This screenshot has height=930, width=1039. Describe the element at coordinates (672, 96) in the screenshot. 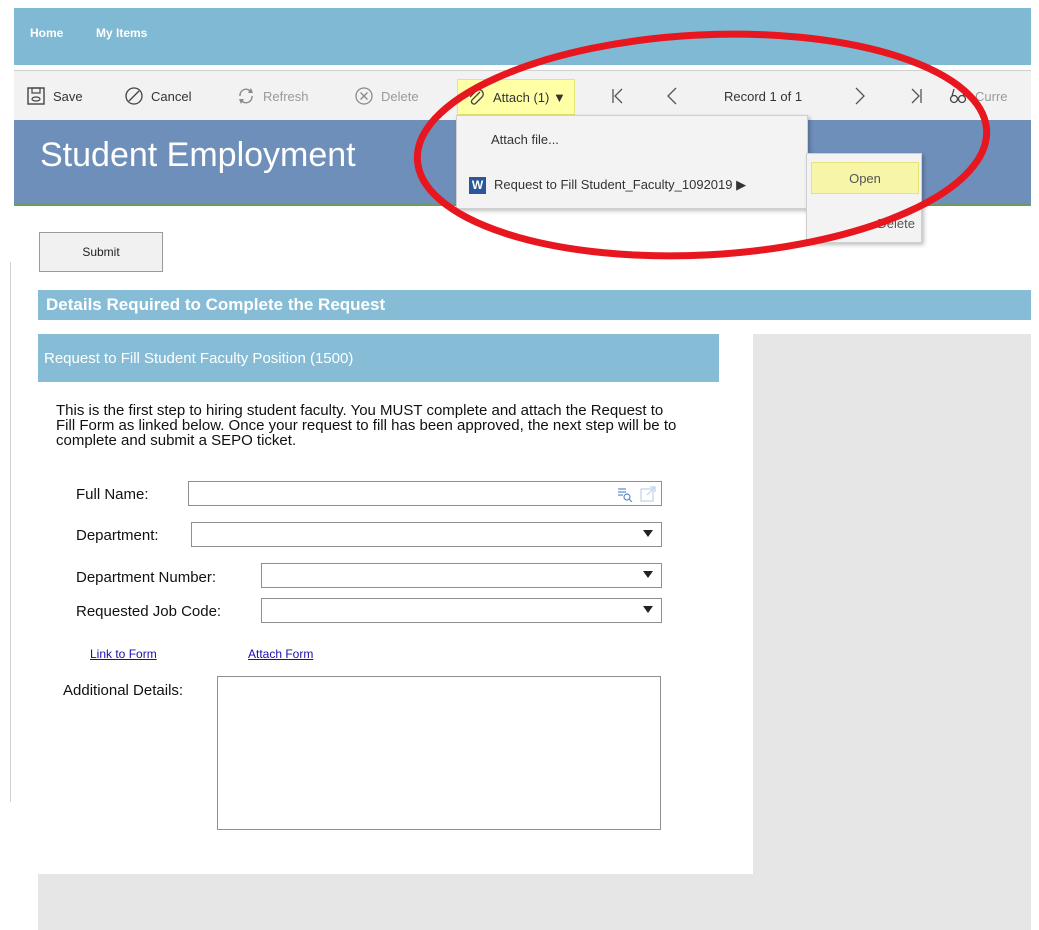

I see `chevron-left-icon` at that location.